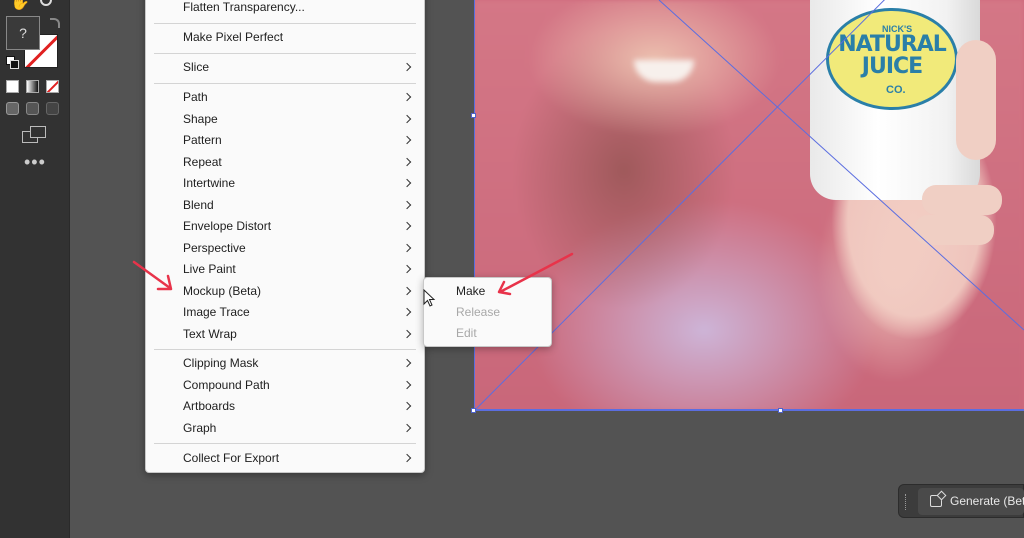 The height and width of the screenshot is (538, 1024). Describe the element at coordinates (285, 162) in the screenshot. I see `menu-item-repeat: Repeat` at that location.